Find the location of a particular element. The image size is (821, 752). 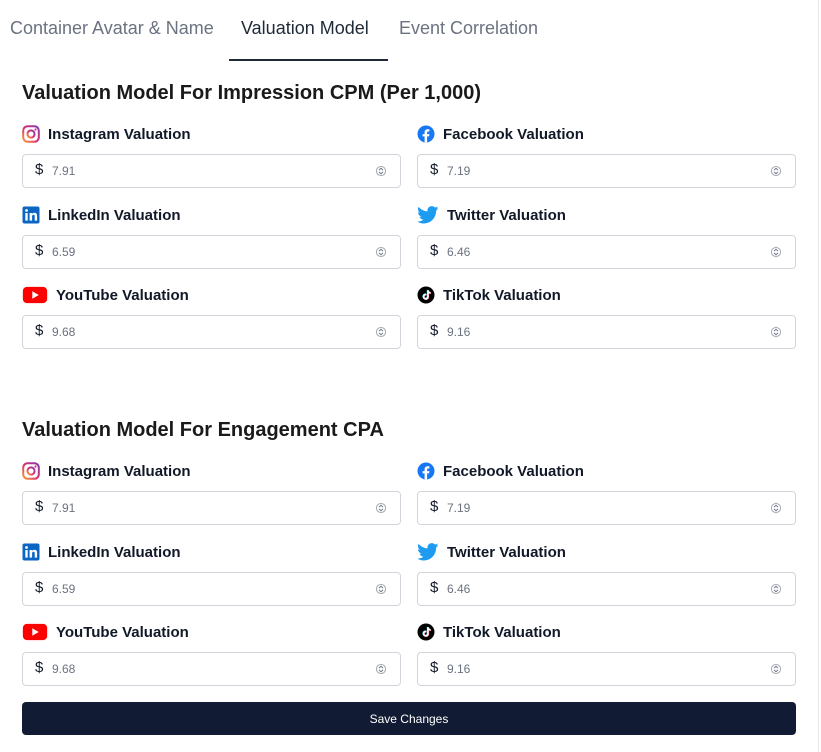

tab-container-avatar-name: Container Avatar & Name is located at coordinates (112, 28).